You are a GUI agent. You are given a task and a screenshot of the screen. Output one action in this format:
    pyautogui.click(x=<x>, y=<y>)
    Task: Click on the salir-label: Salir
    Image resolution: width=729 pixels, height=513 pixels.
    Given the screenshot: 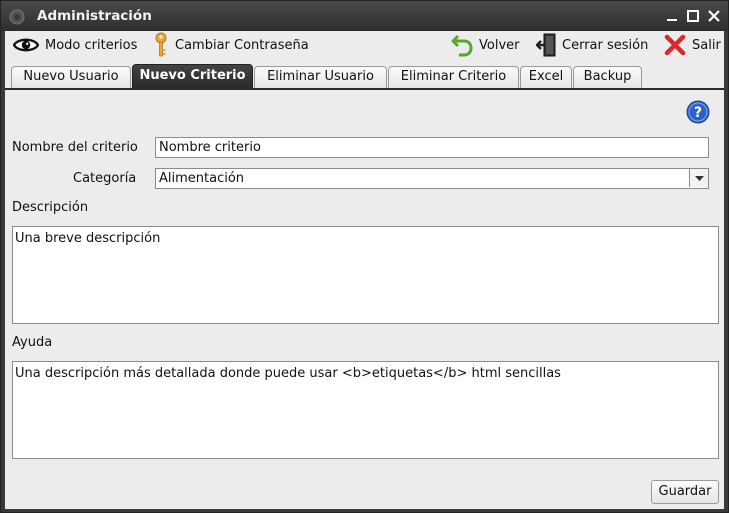 What is the action you would take?
    pyautogui.click(x=706, y=45)
    